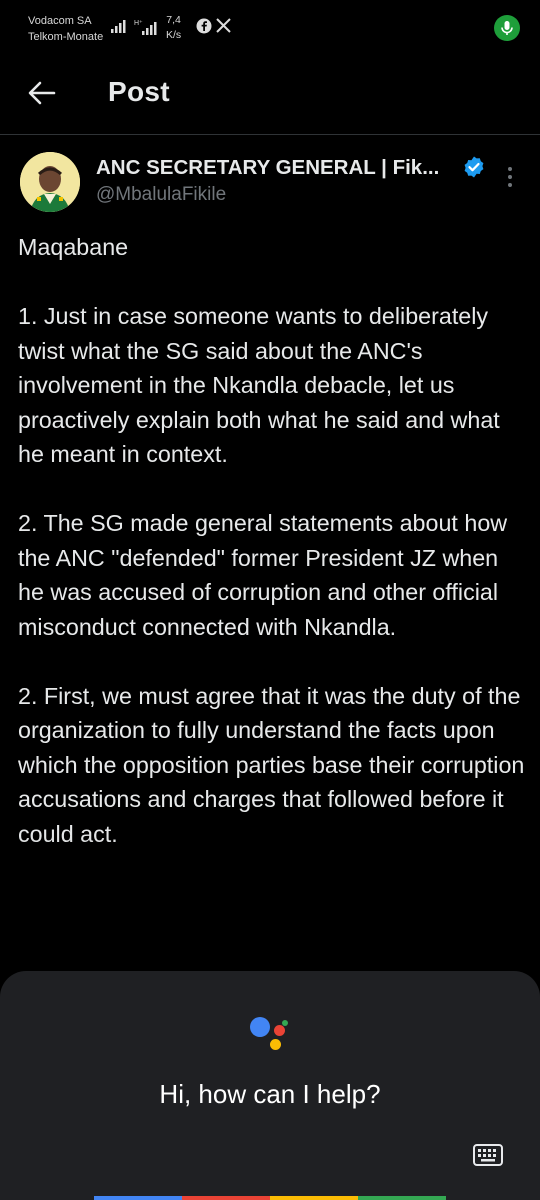  Describe the element at coordinates (314, 1198) in the screenshot. I see `bar-yellow` at that location.